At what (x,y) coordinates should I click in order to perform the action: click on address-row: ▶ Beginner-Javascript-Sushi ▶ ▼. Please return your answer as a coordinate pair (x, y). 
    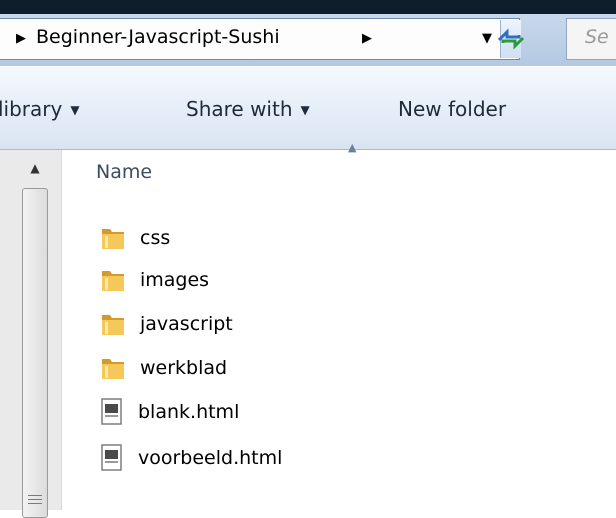
    Looking at the image, I should click on (308, 40).